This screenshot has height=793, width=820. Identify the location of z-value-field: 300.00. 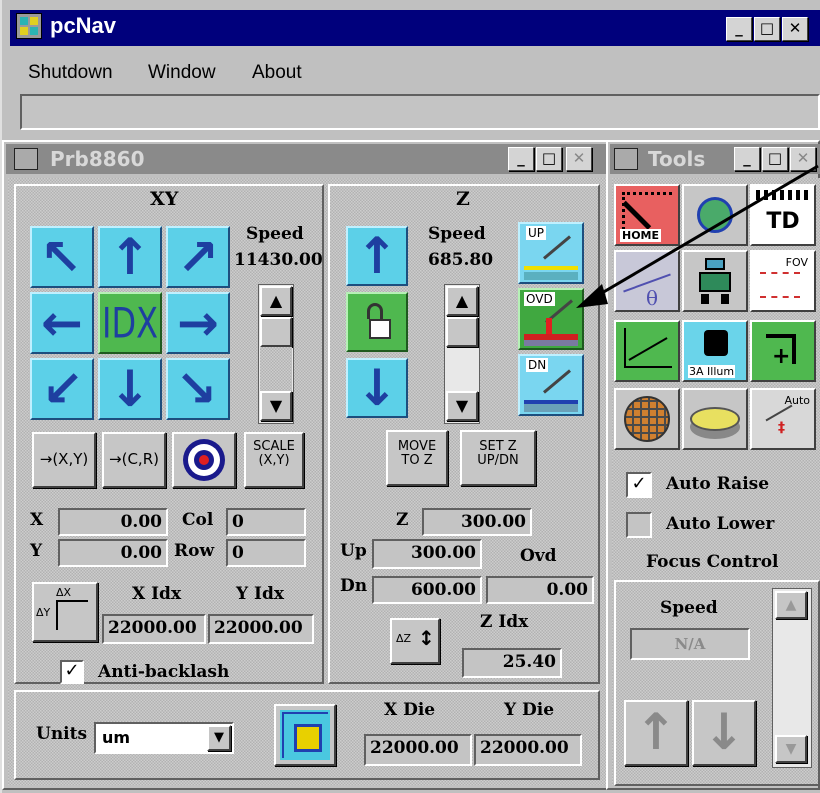
(477, 522).